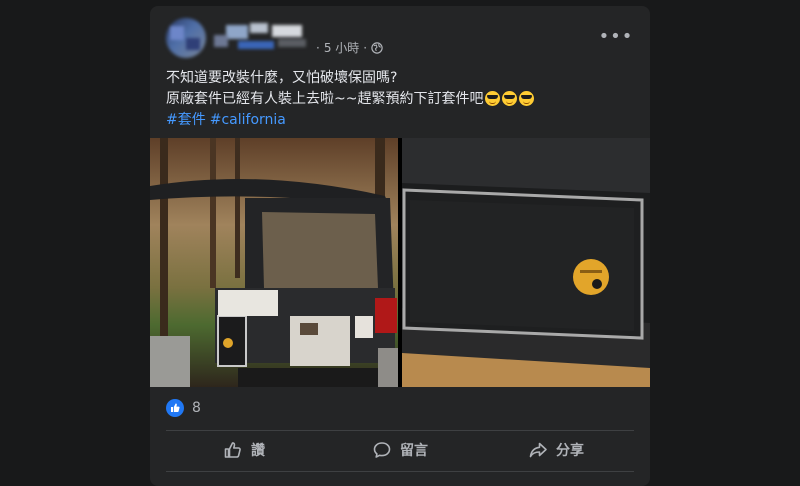 The height and width of the screenshot is (486, 800). What do you see at coordinates (258, 451) in the screenshot?
I see `like-label: 讚` at bounding box center [258, 451].